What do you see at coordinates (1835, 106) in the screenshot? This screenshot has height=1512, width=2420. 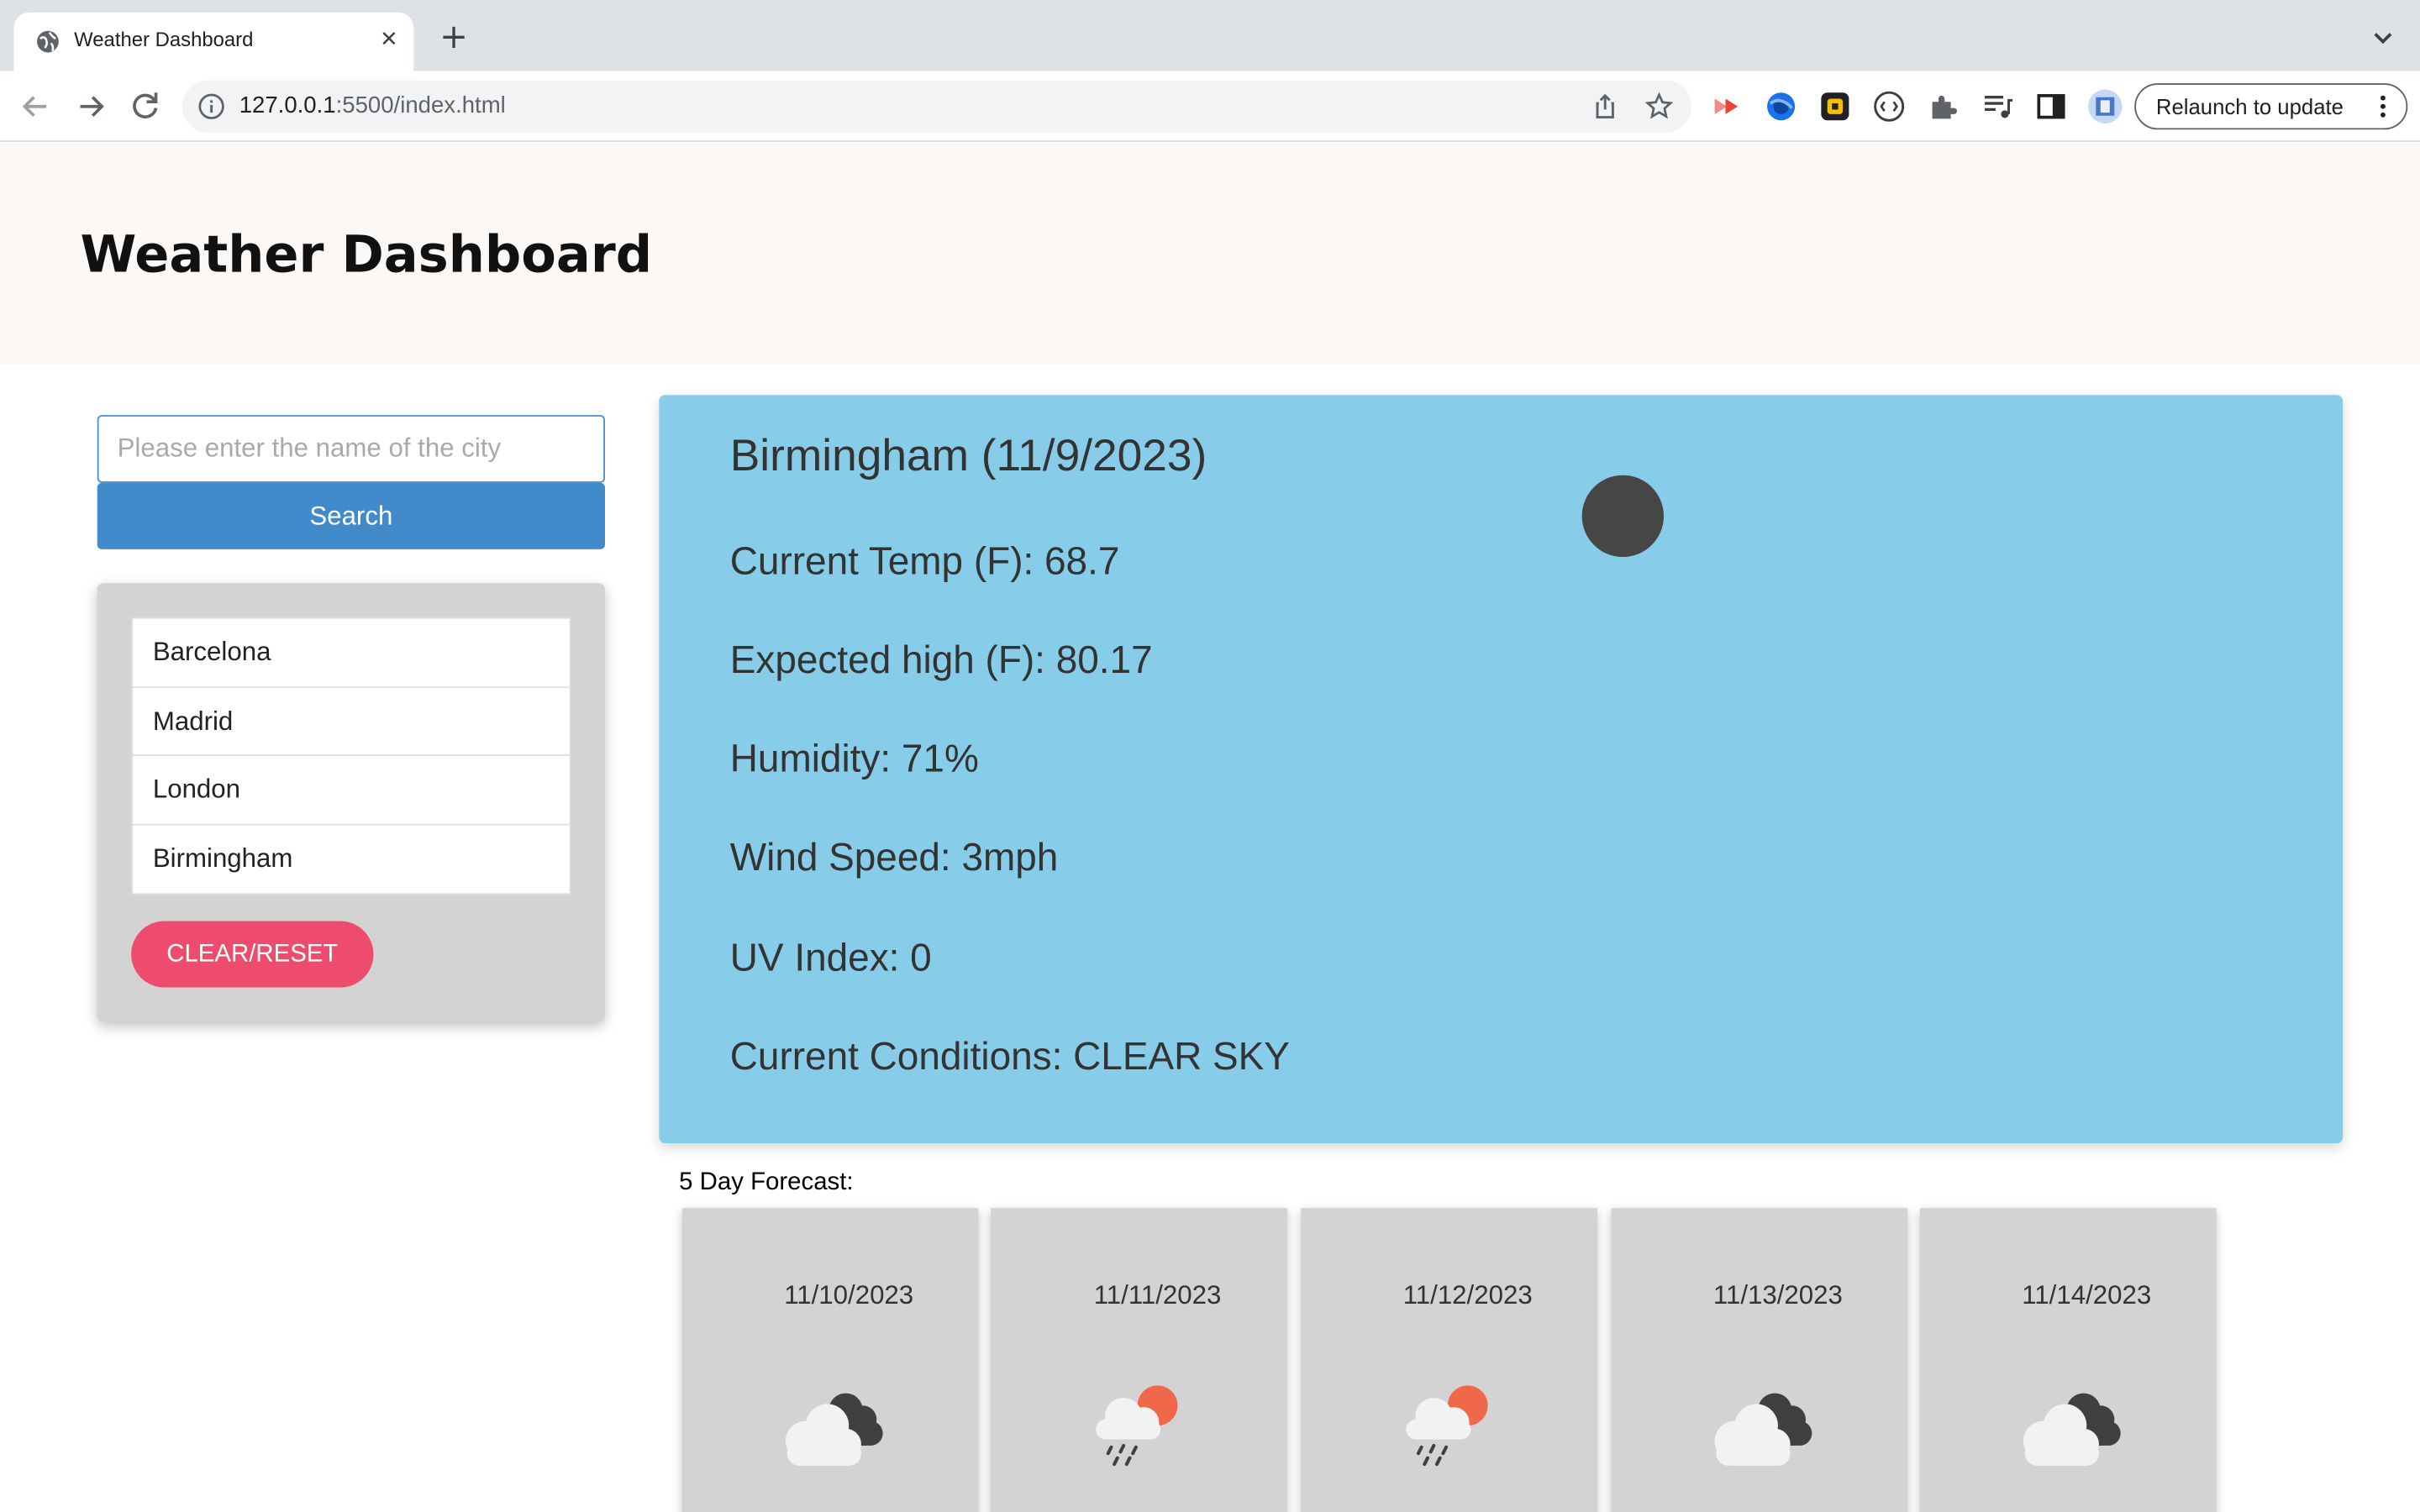 I see `extension-yellow-box-icon` at bounding box center [1835, 106].